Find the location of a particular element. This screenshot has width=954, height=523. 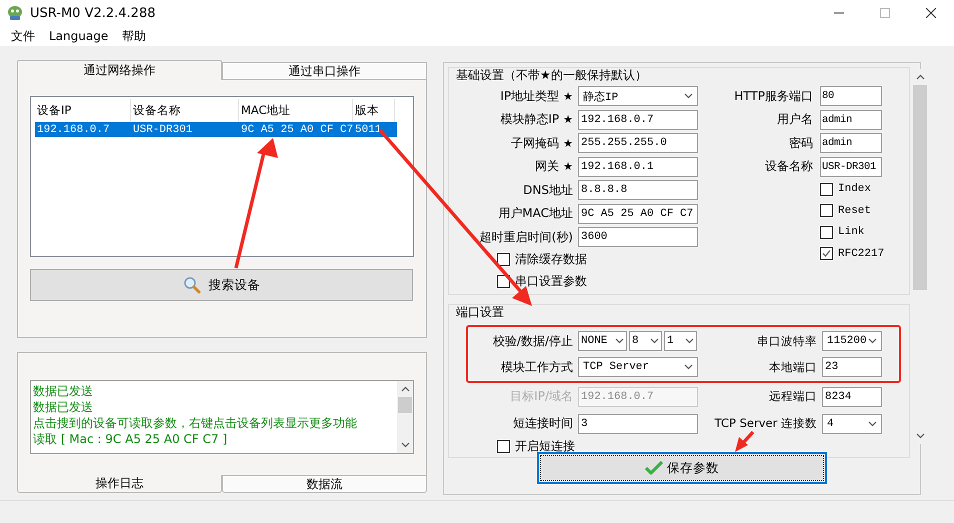

app-icon is located at coordinates (15, 13).